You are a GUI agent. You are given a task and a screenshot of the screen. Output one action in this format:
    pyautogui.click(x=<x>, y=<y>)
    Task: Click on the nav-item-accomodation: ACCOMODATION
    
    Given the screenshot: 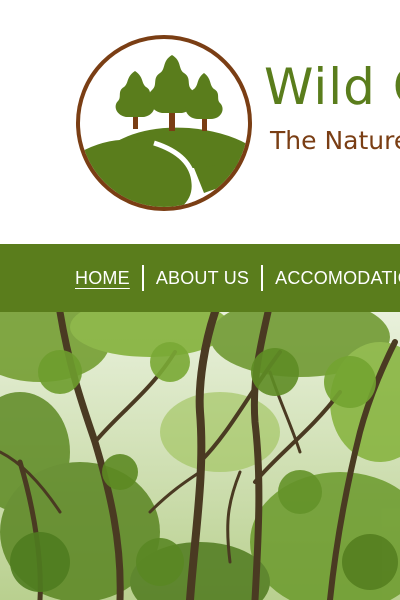 What is the action you would take?
    pyautogui.click(x=337, y=278)
    